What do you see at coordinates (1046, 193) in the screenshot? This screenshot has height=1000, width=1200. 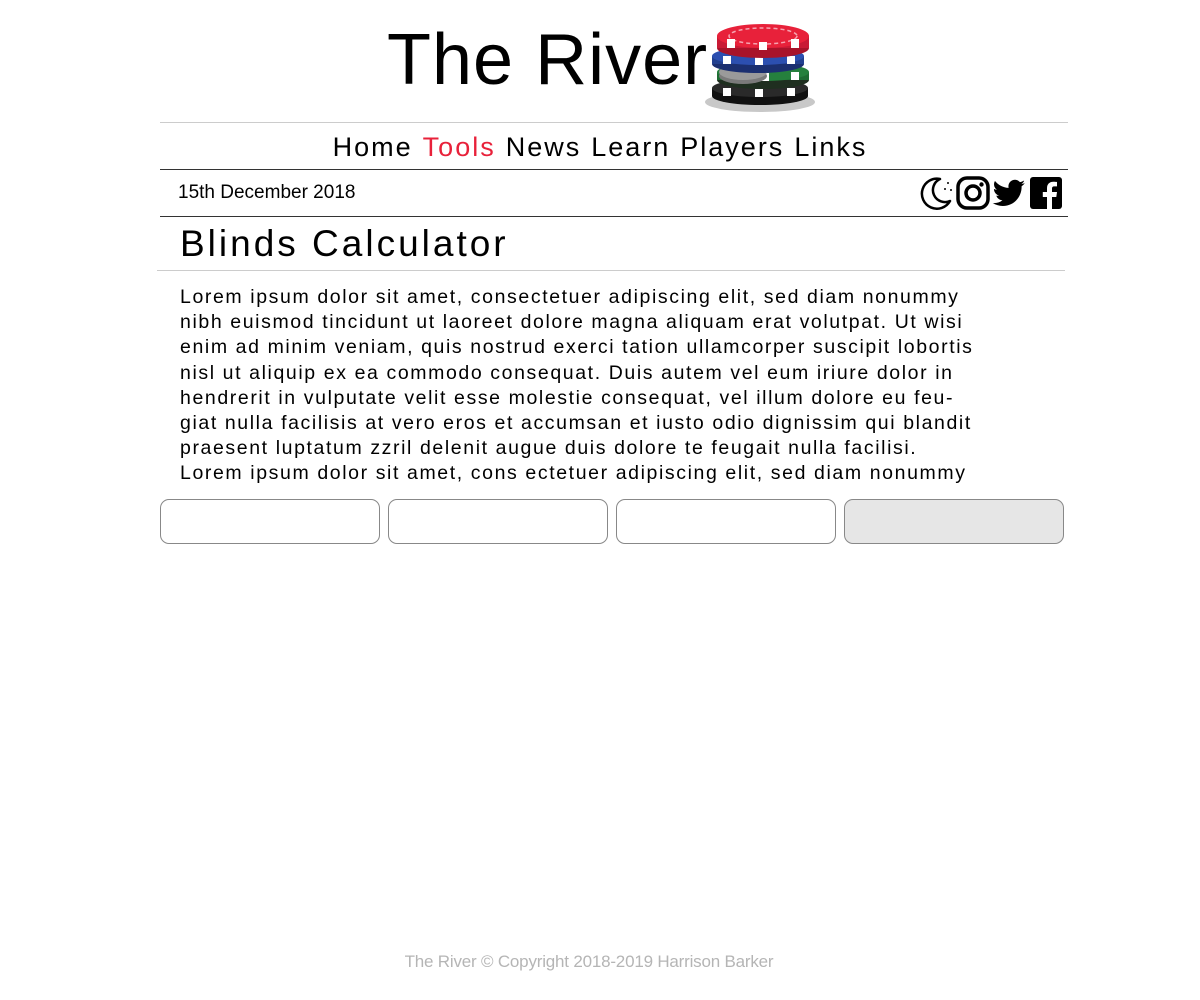 I see `facebook-icon` at bounding box center [1046, 193].